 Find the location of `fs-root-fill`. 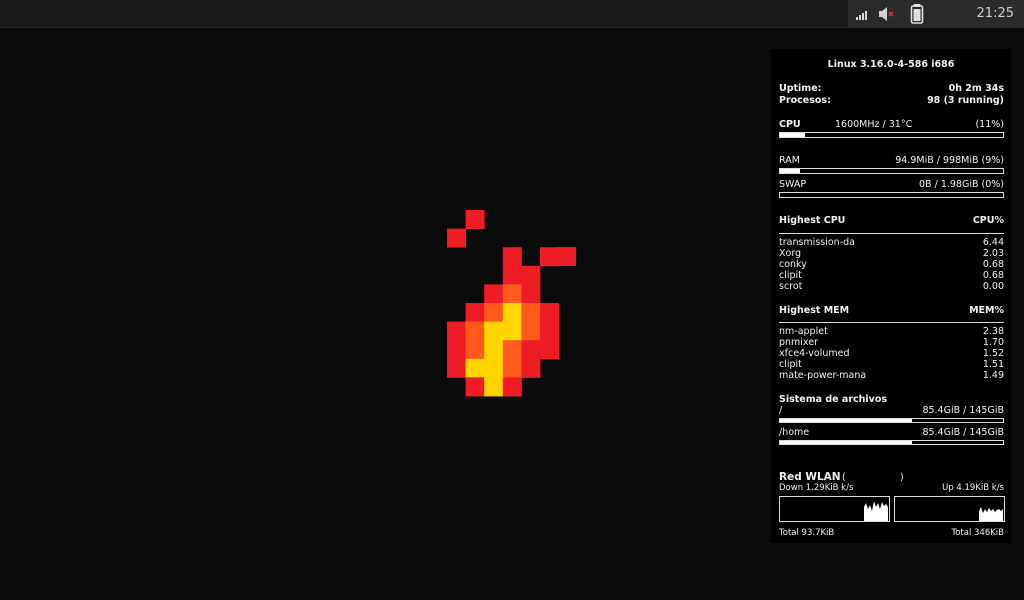

fs-root-fill is located at coordinates (846, 420).